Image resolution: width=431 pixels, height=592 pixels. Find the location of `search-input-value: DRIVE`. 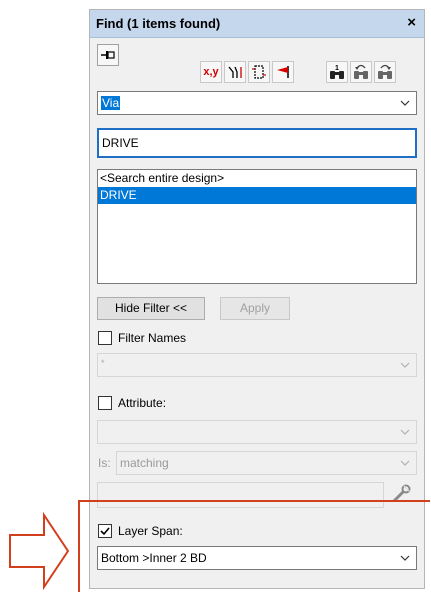

search-input-value: DRIVE is located at coordinates (120, 143).